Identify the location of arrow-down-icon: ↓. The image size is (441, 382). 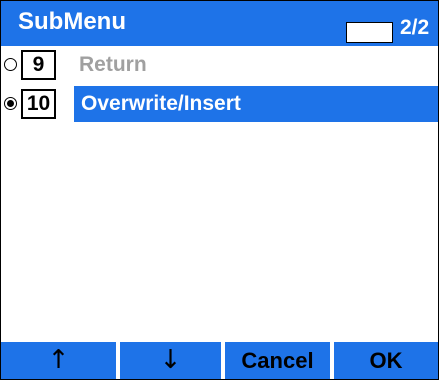
(170, 360).